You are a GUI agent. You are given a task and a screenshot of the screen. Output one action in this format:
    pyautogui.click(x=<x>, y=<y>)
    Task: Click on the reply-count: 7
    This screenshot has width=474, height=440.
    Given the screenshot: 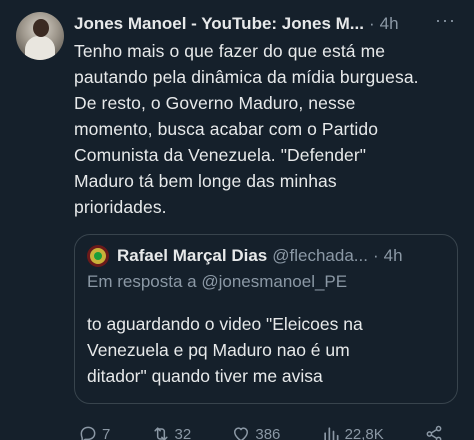 What is the action you would take?
    pyautogui.click(x=106, y=432)
    